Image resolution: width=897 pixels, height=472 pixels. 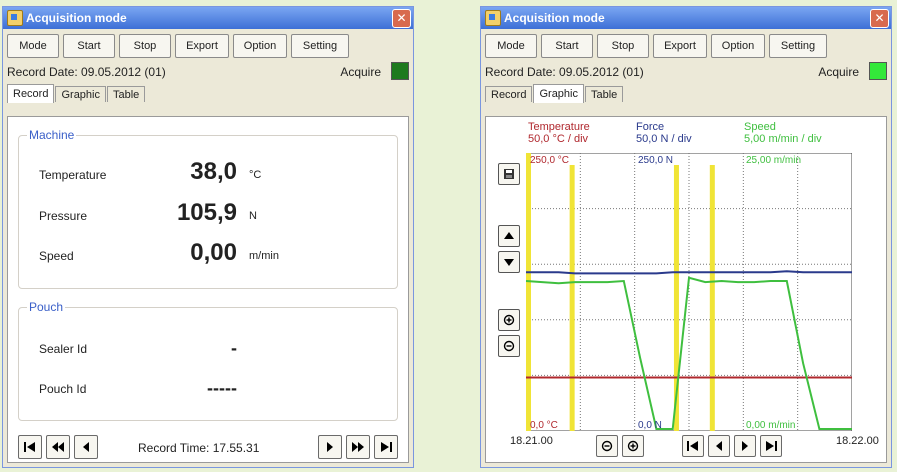 What do you see at coordinates (234, 348) in the screenshot?
I see `sealer-id-value: -` at bounding box center [234, 348].